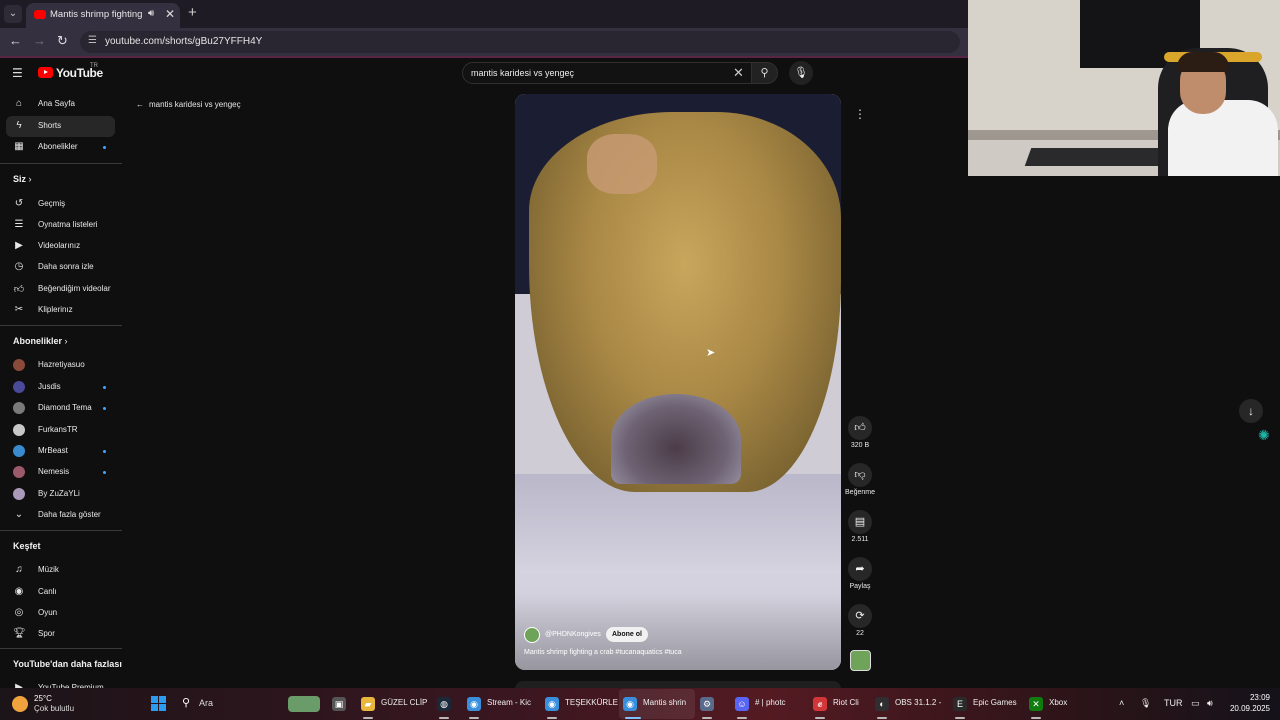 The width and height of the screenshot is (1280, 720). Describe the element at coordinates (13, 14) in the screenshot. I see `tab-search-icon: ⌄` at that location.